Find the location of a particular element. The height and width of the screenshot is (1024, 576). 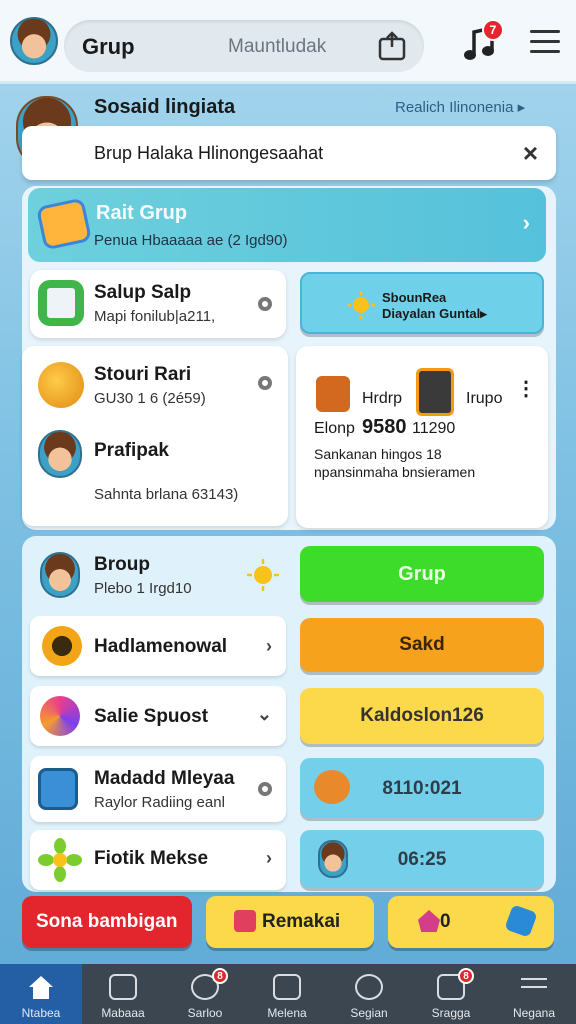

sun-info-button: SbounRea Diayalan Guntal▸ is located at coordinates (422, 303).